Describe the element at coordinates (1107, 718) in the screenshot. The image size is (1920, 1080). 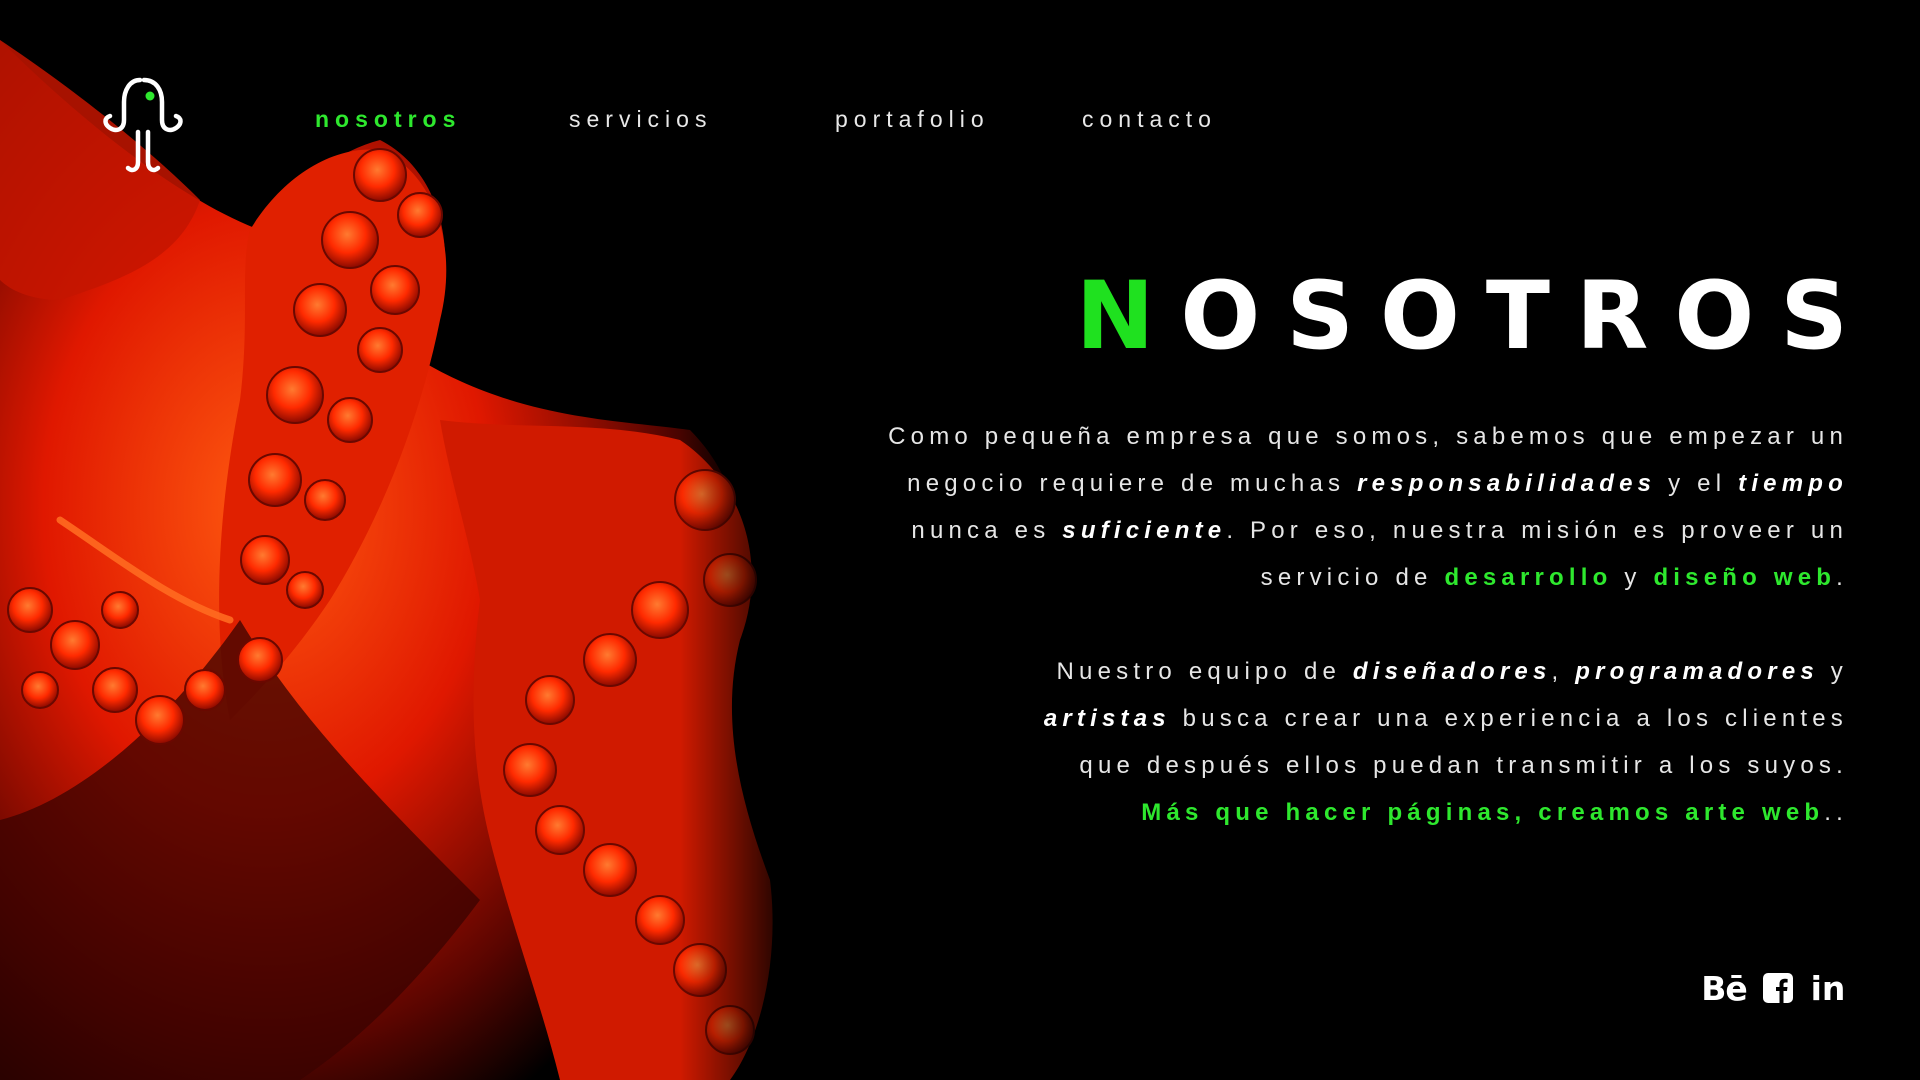
I see `emphasis-text: artistas` at that location.